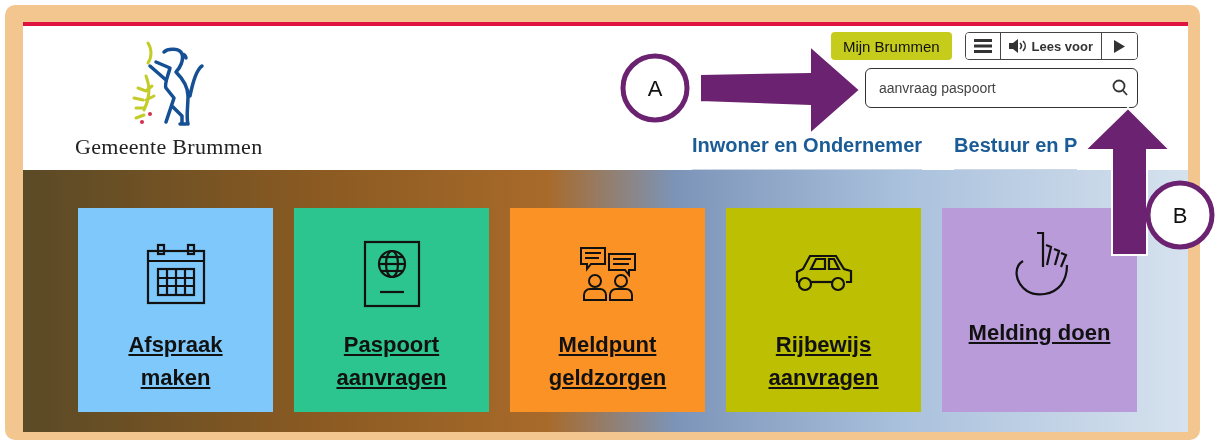 The width and height of the screenshot is (1217, 443). I want to click on shortcut-tile: Rijbewijs aanvragen, so click(823, 310).